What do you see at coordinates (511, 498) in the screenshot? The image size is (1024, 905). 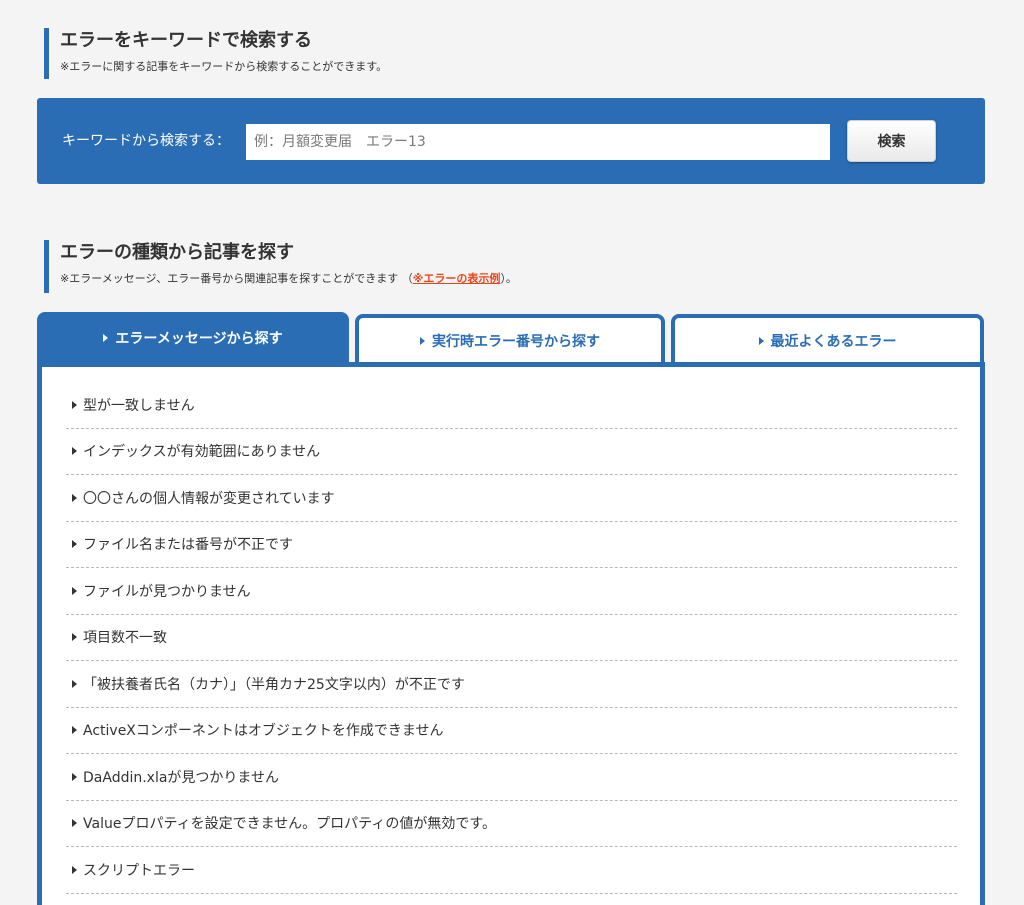 I see `list-item: 〇〇さんの個人情報が変更されています` at bounding box center [511, 498].